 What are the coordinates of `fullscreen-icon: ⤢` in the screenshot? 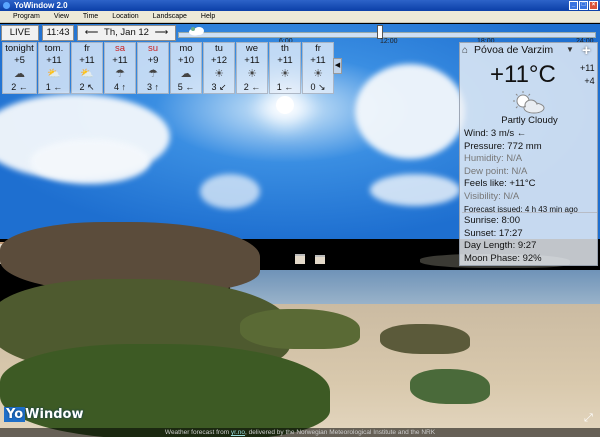 It's located at (588, 418).